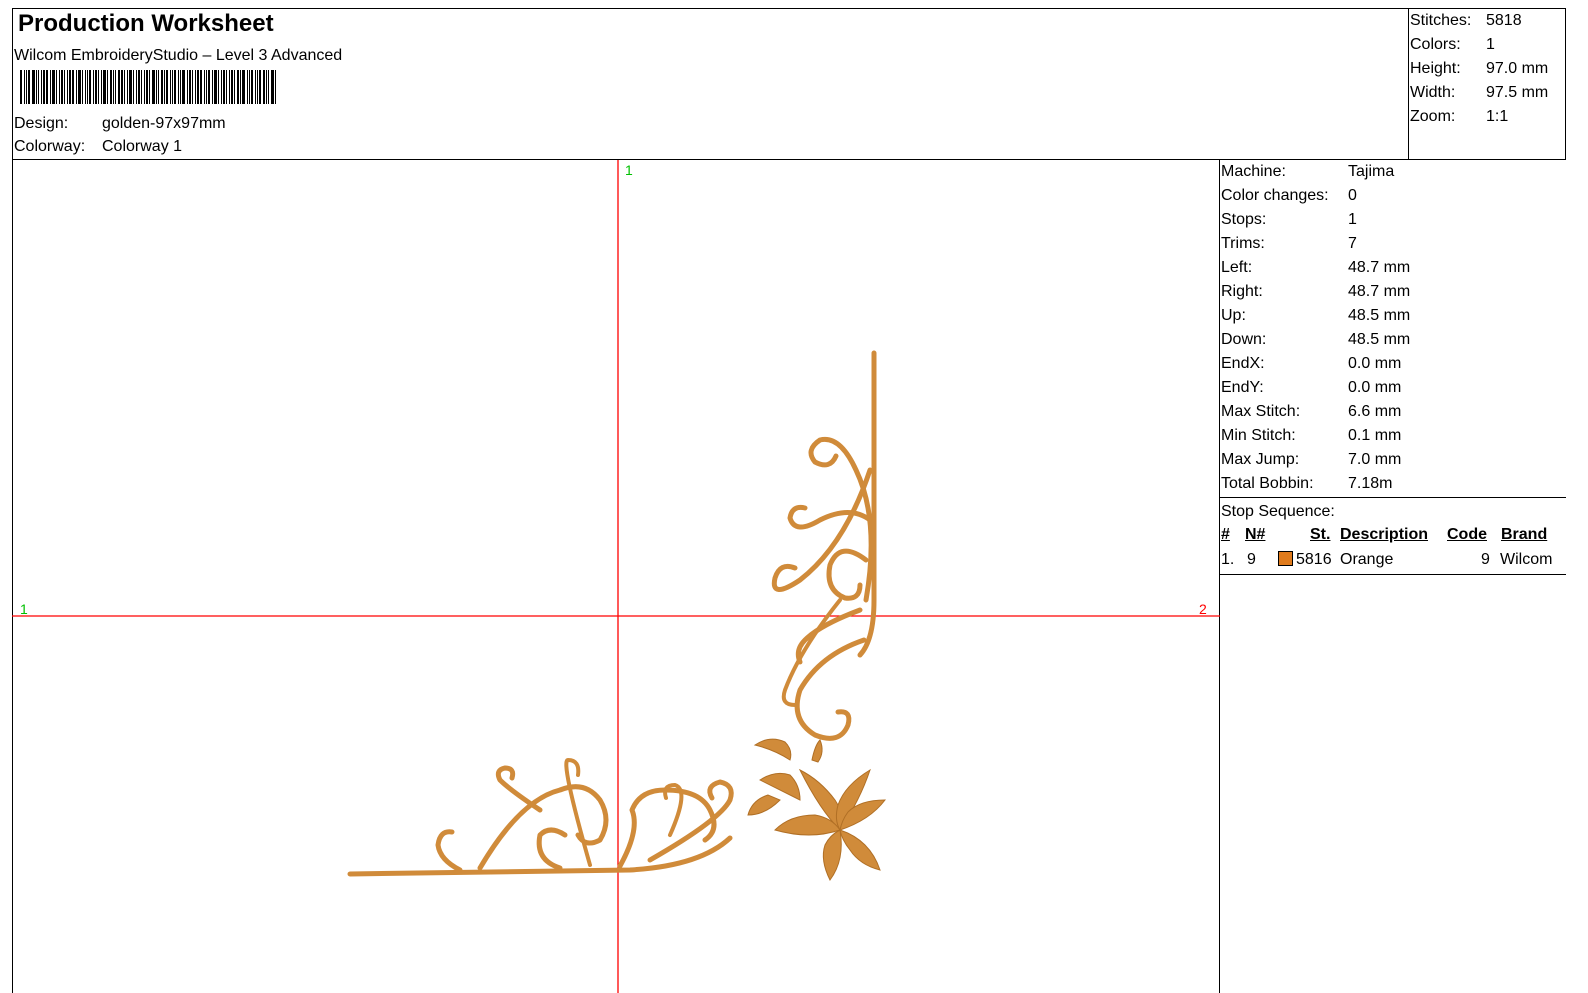 The height and width of the screenshot is (993, 1588). Describe the element at coordinates (24, 609) in the screenshot. I see `axis-marker-left: 1` at that location.